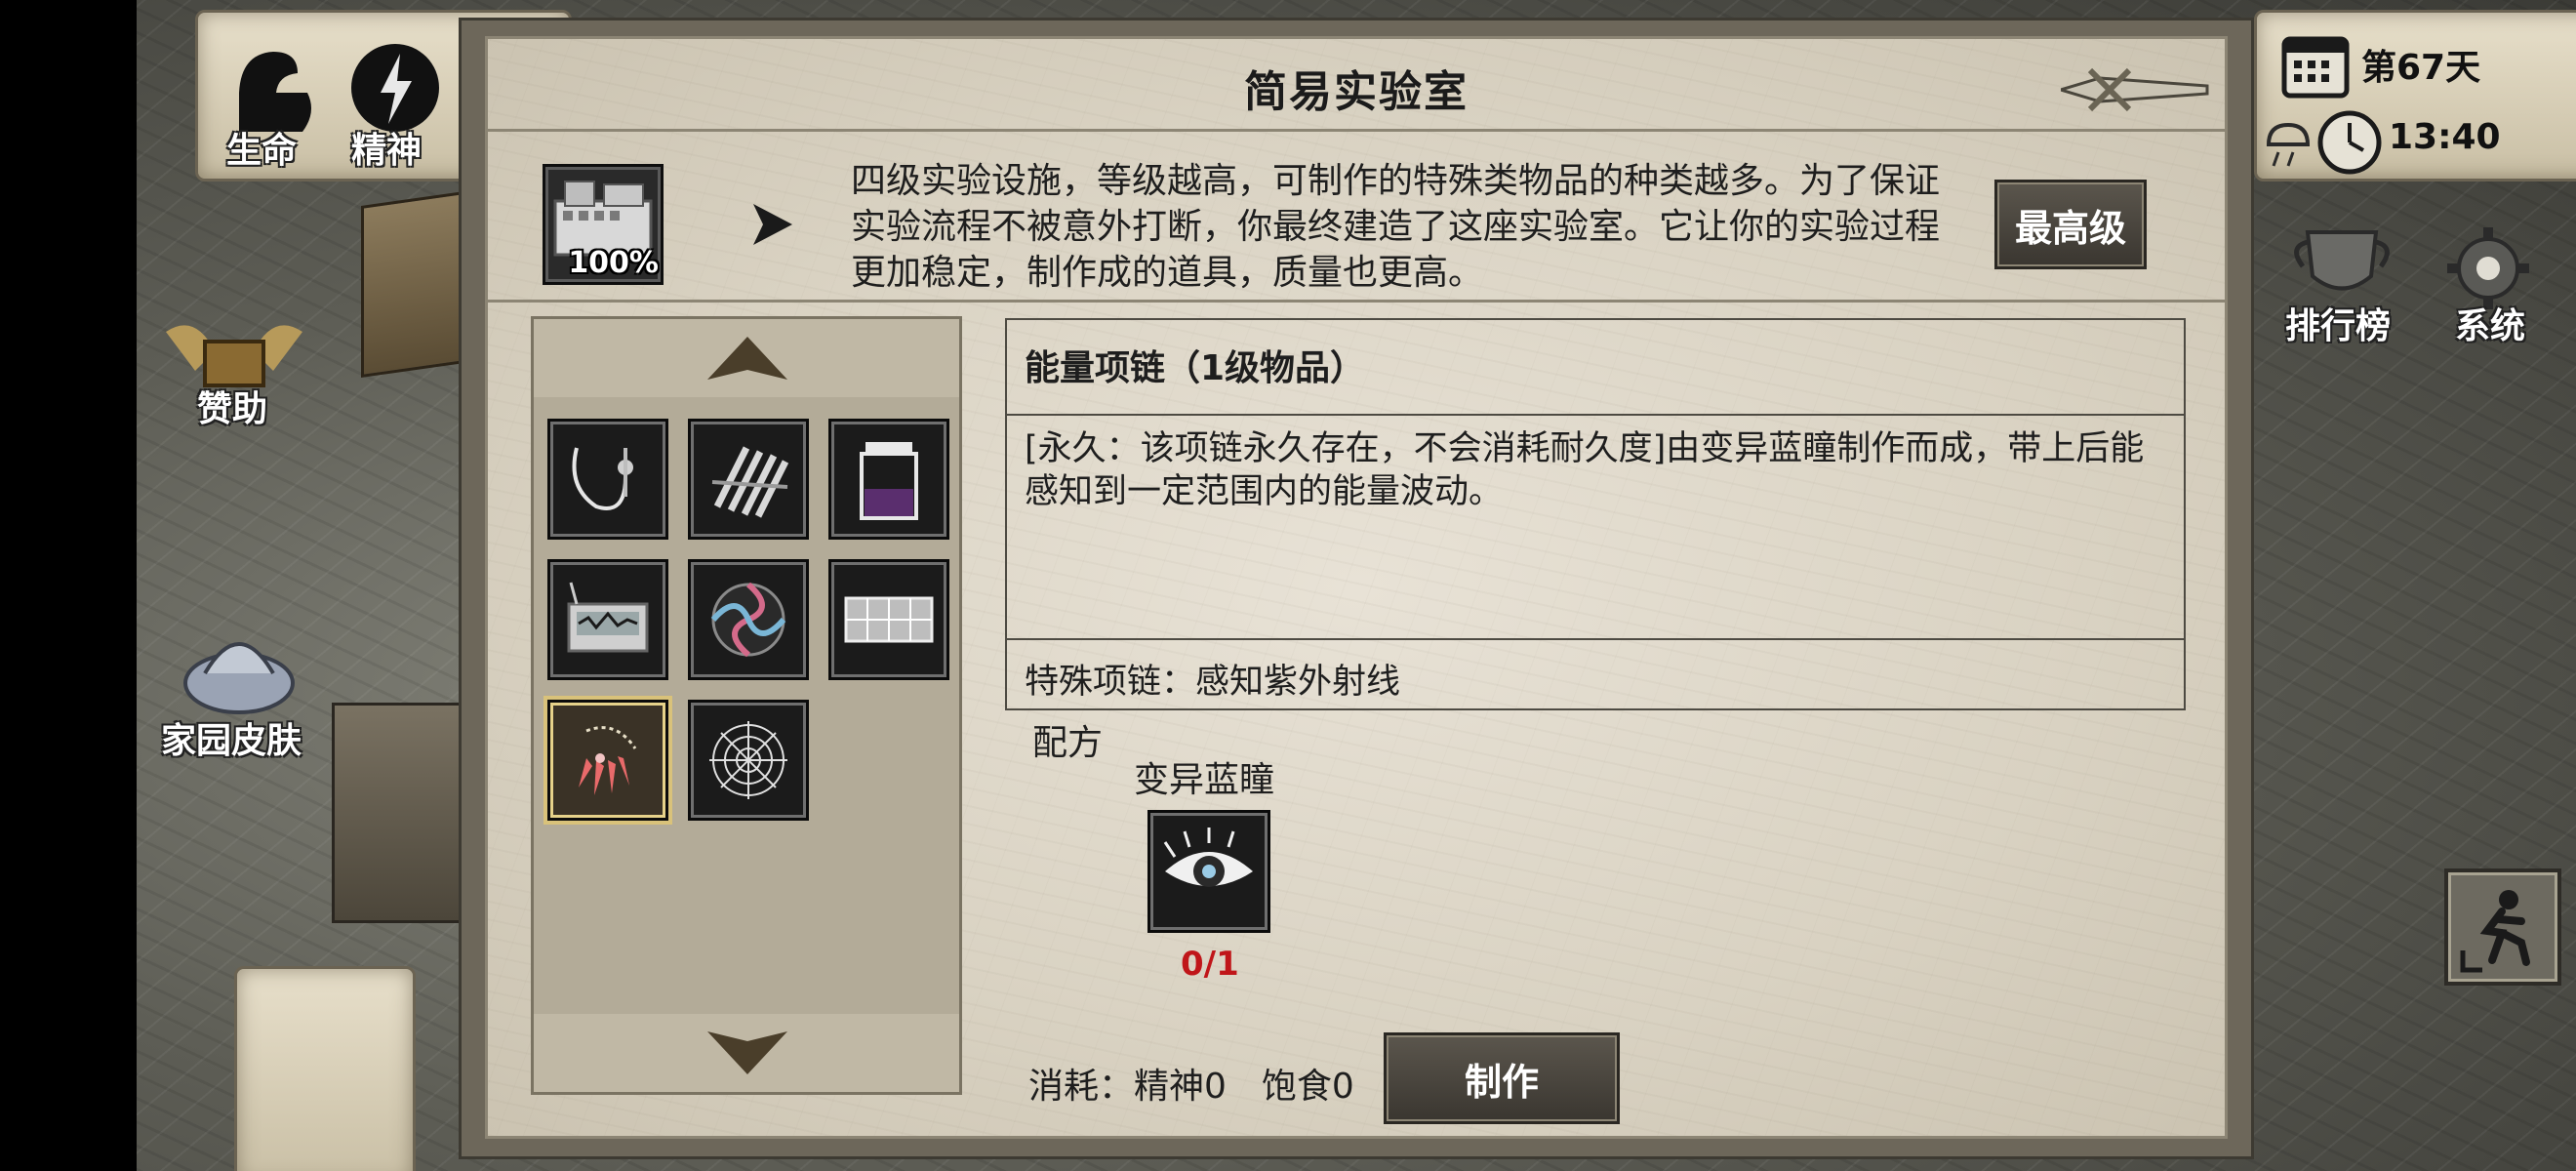 The image size is (2576, 1171). I want to click on dialog-title: 简易实验室, so click(1356, 92).